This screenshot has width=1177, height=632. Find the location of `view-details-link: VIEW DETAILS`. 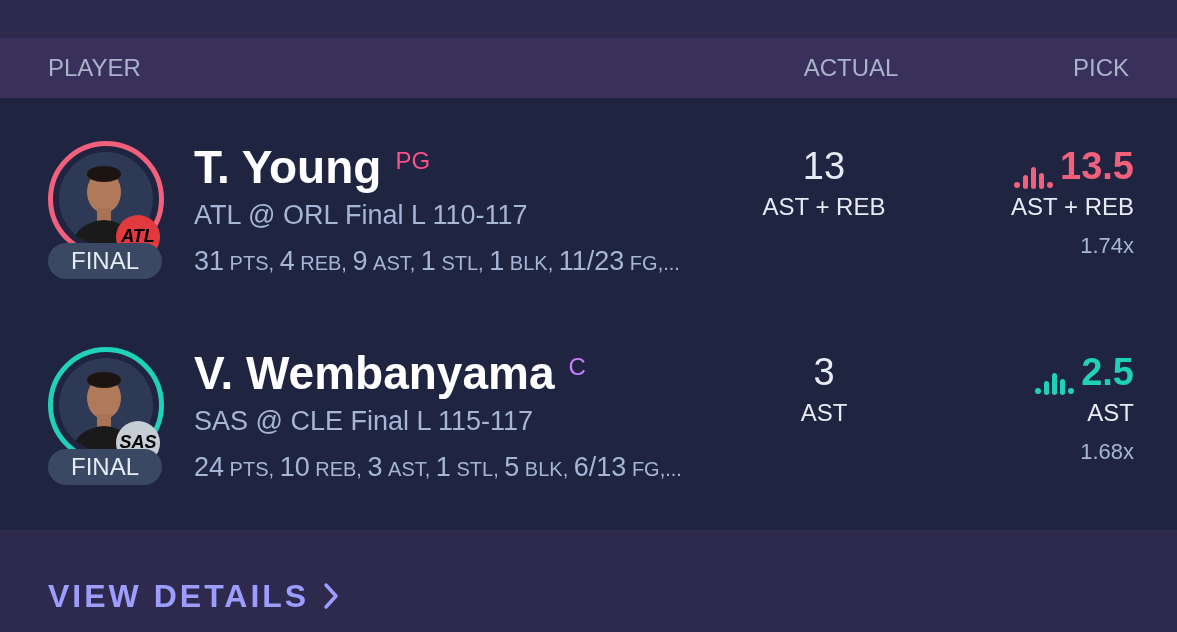

view-details-link: VIEW DETAILS is located at coordinates (194, 596).